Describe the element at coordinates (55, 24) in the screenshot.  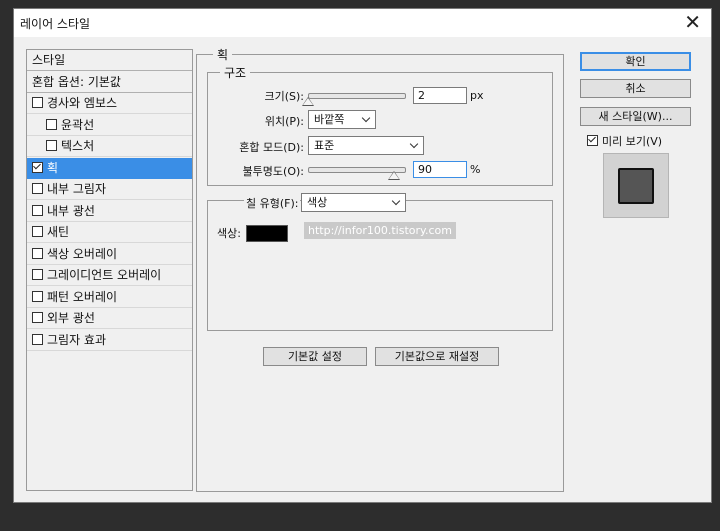
I see `window-title: 레이어 스타일` at that location.